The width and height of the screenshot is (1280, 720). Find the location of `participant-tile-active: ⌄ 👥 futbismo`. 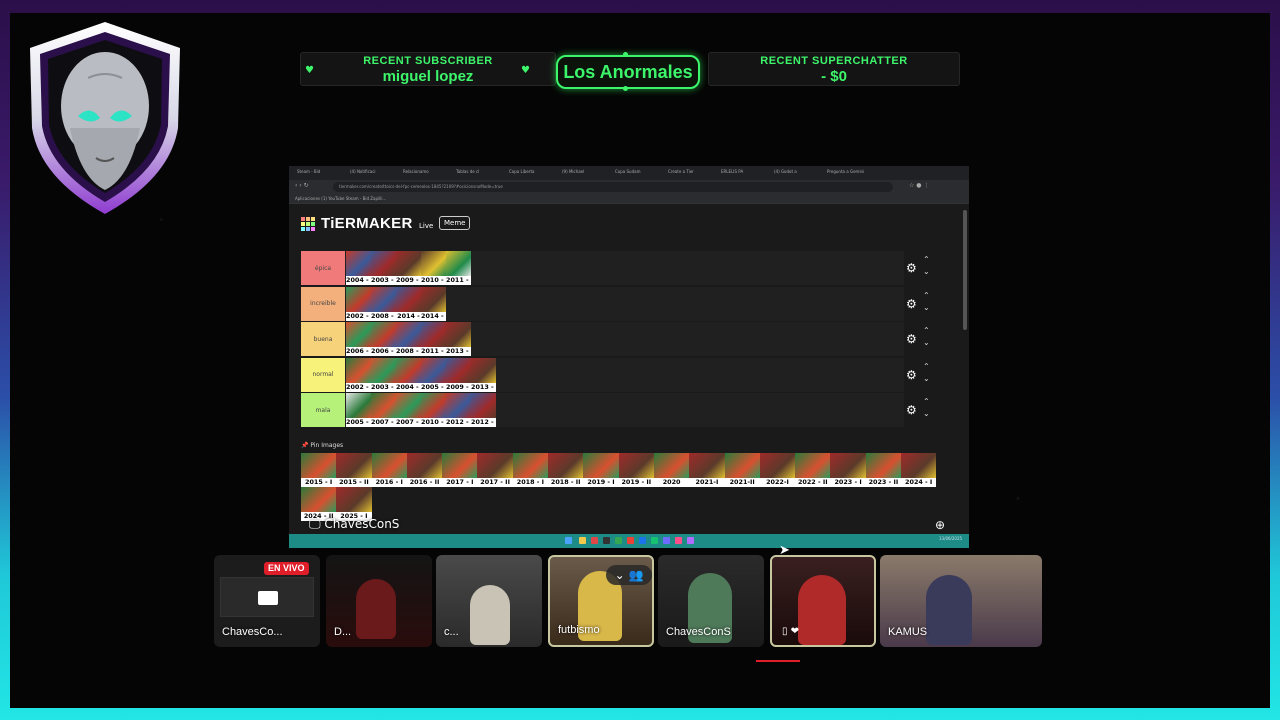

participant-tile-active: ⌄ 👥 futbismo is located at coordinates (601, 601).